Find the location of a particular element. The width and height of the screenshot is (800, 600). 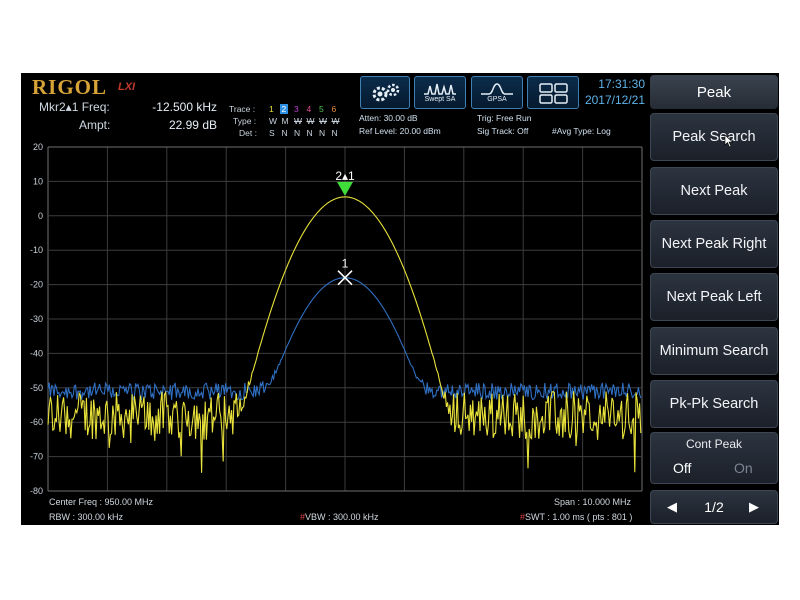

layout-button is located at coordinates (553, 92).